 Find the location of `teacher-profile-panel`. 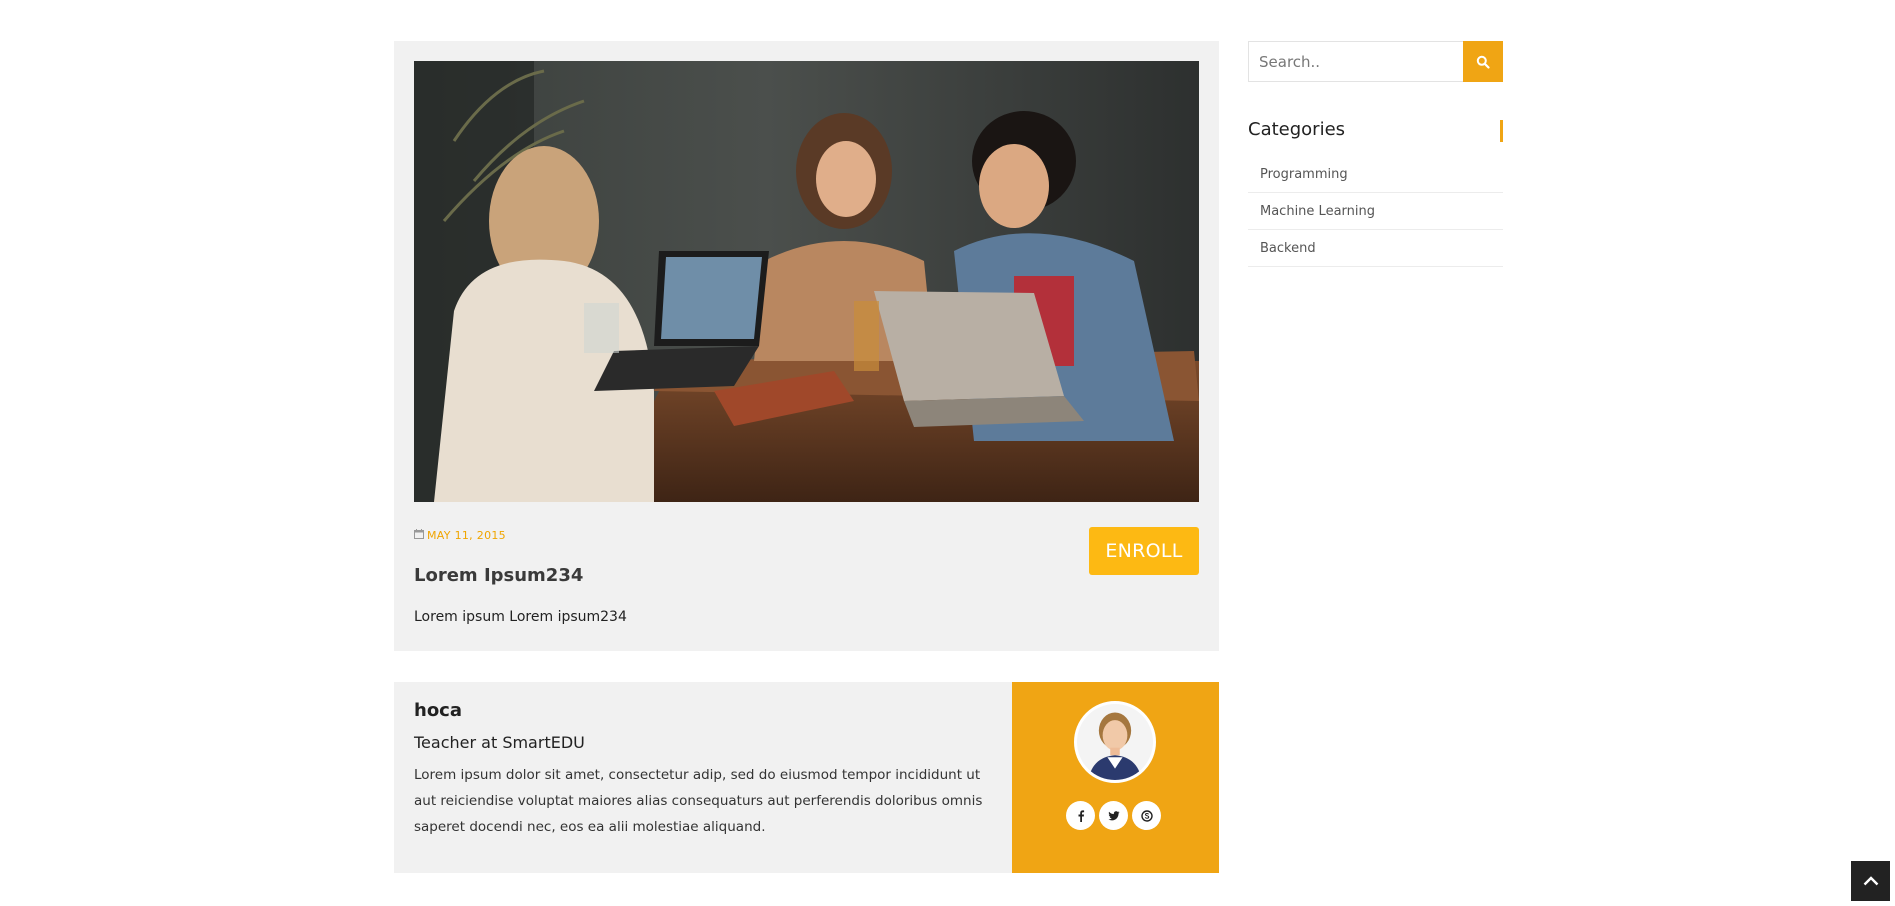

teacher-profile-panel is located at coordinates (1115, 777).